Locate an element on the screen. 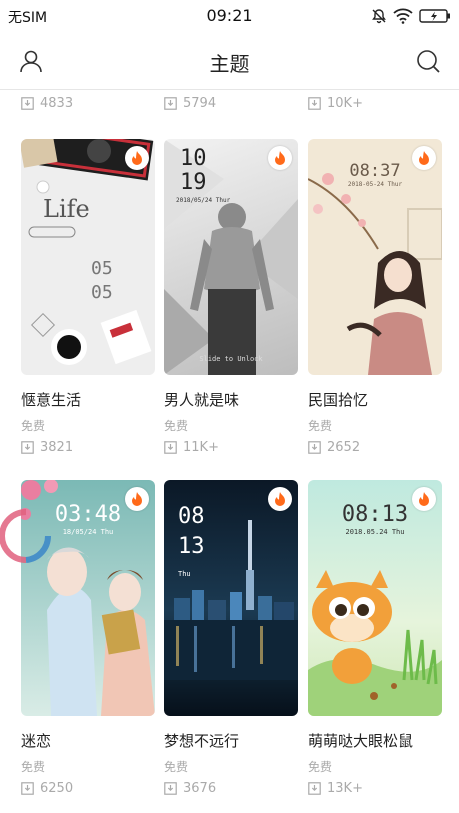  theme-title: 男人就是味 is located at coordinates (202, 400).